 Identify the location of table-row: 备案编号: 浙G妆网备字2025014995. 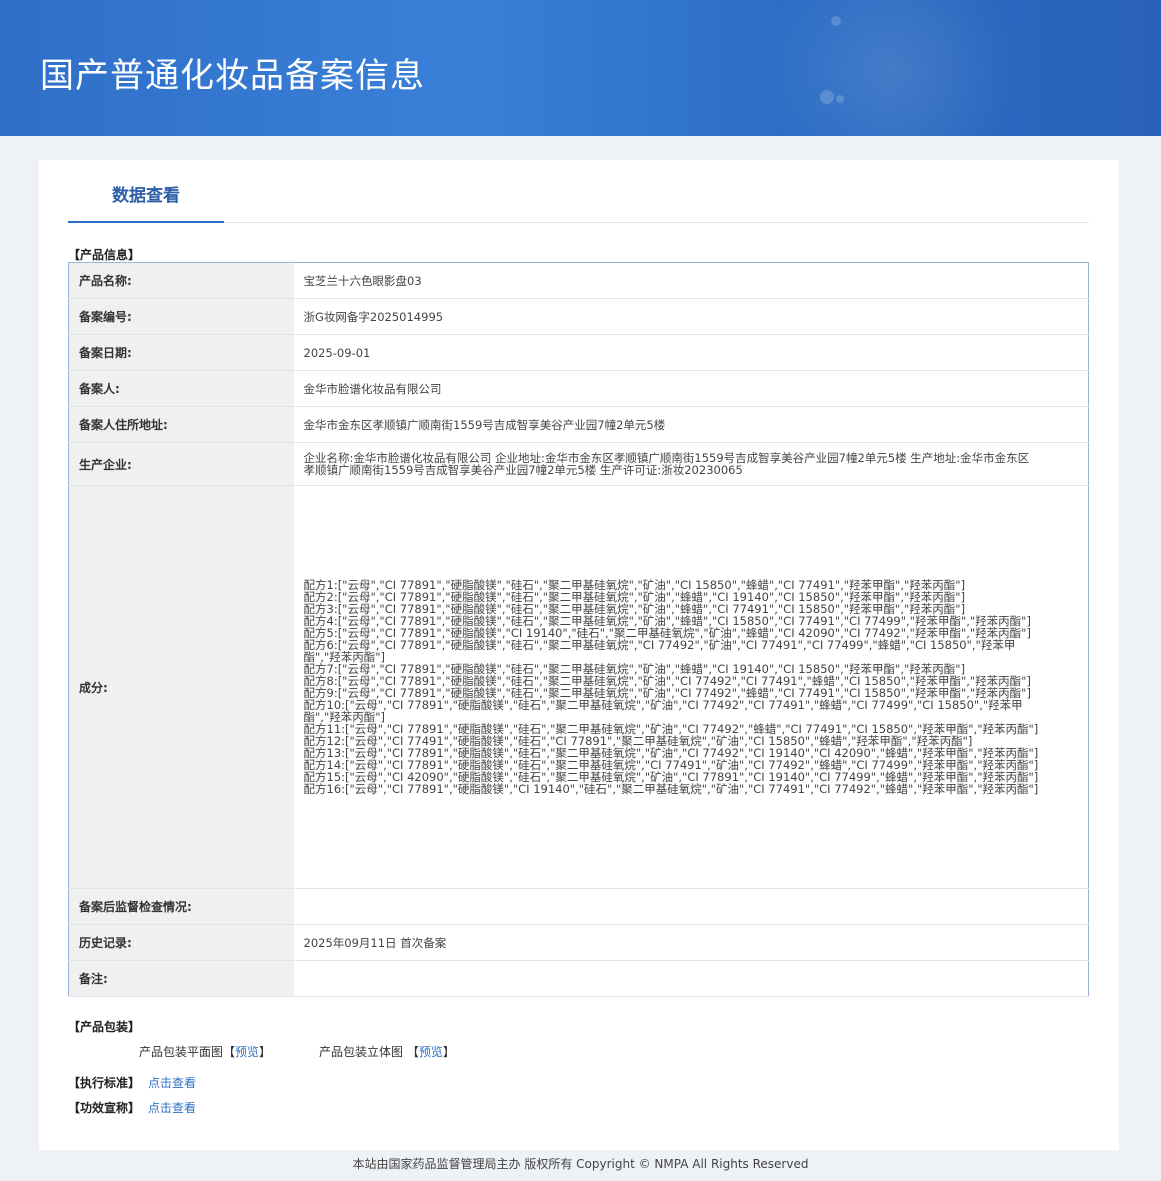
(578, 316).